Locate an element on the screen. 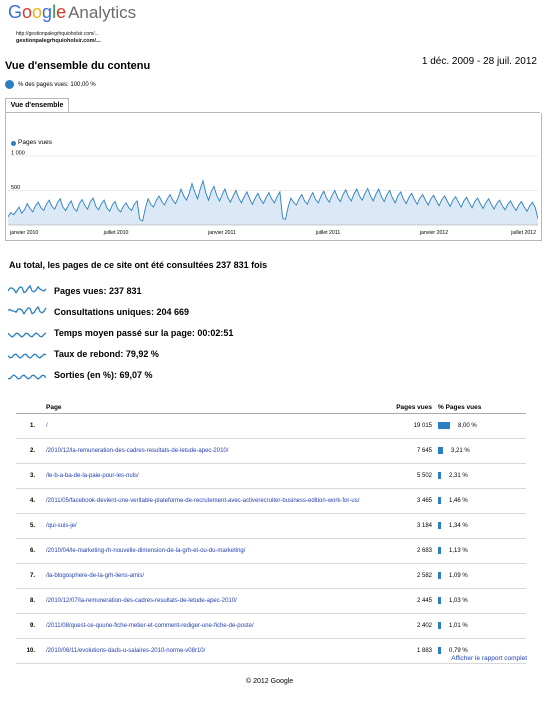 The image size is (545, 706). row-number: 9. is located at coordinates (29, 626).